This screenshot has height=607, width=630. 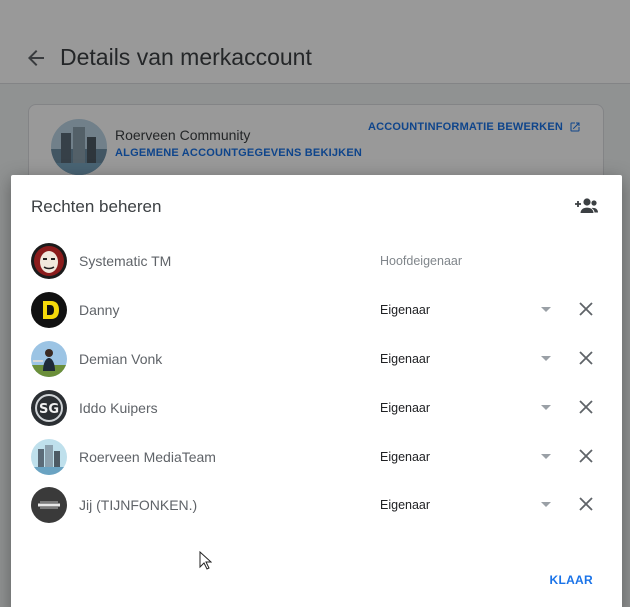 I want to click on user-role: Hoofdeigenaar, so click(x=421, y=261).